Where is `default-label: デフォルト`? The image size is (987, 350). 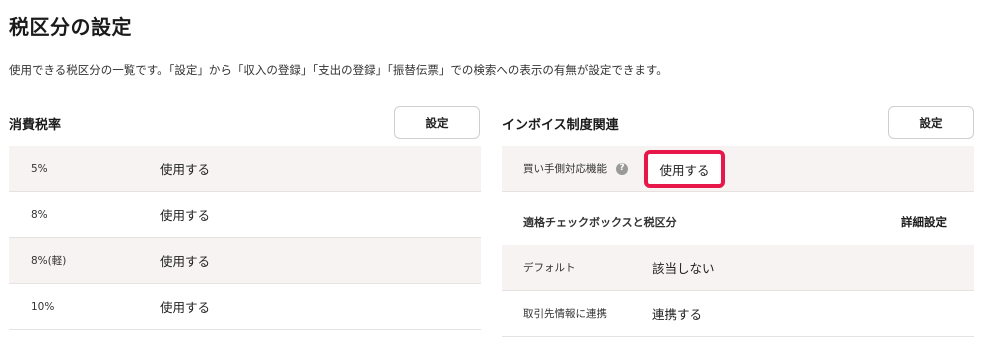
default-label: デフォルト is located at coordinates (549, 268).